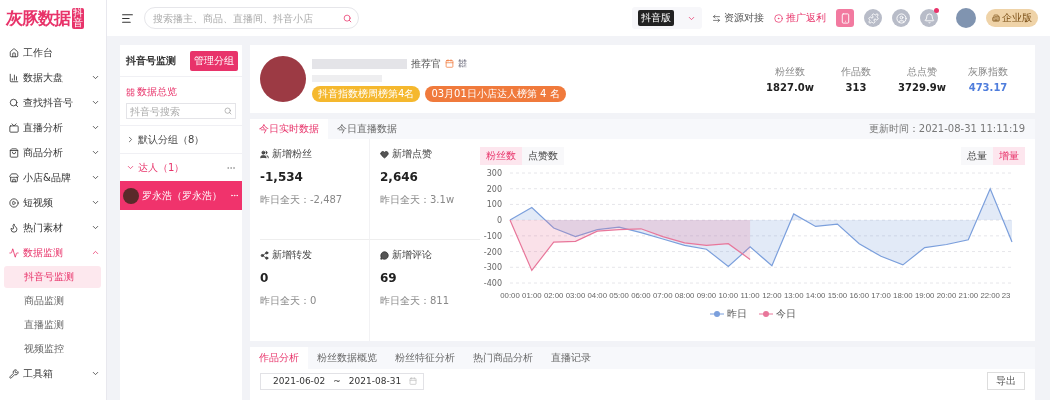 The height and width of the screenshot is (400, 1050). I want to click on tab: 粉丝特征分析, so click(425, 358).